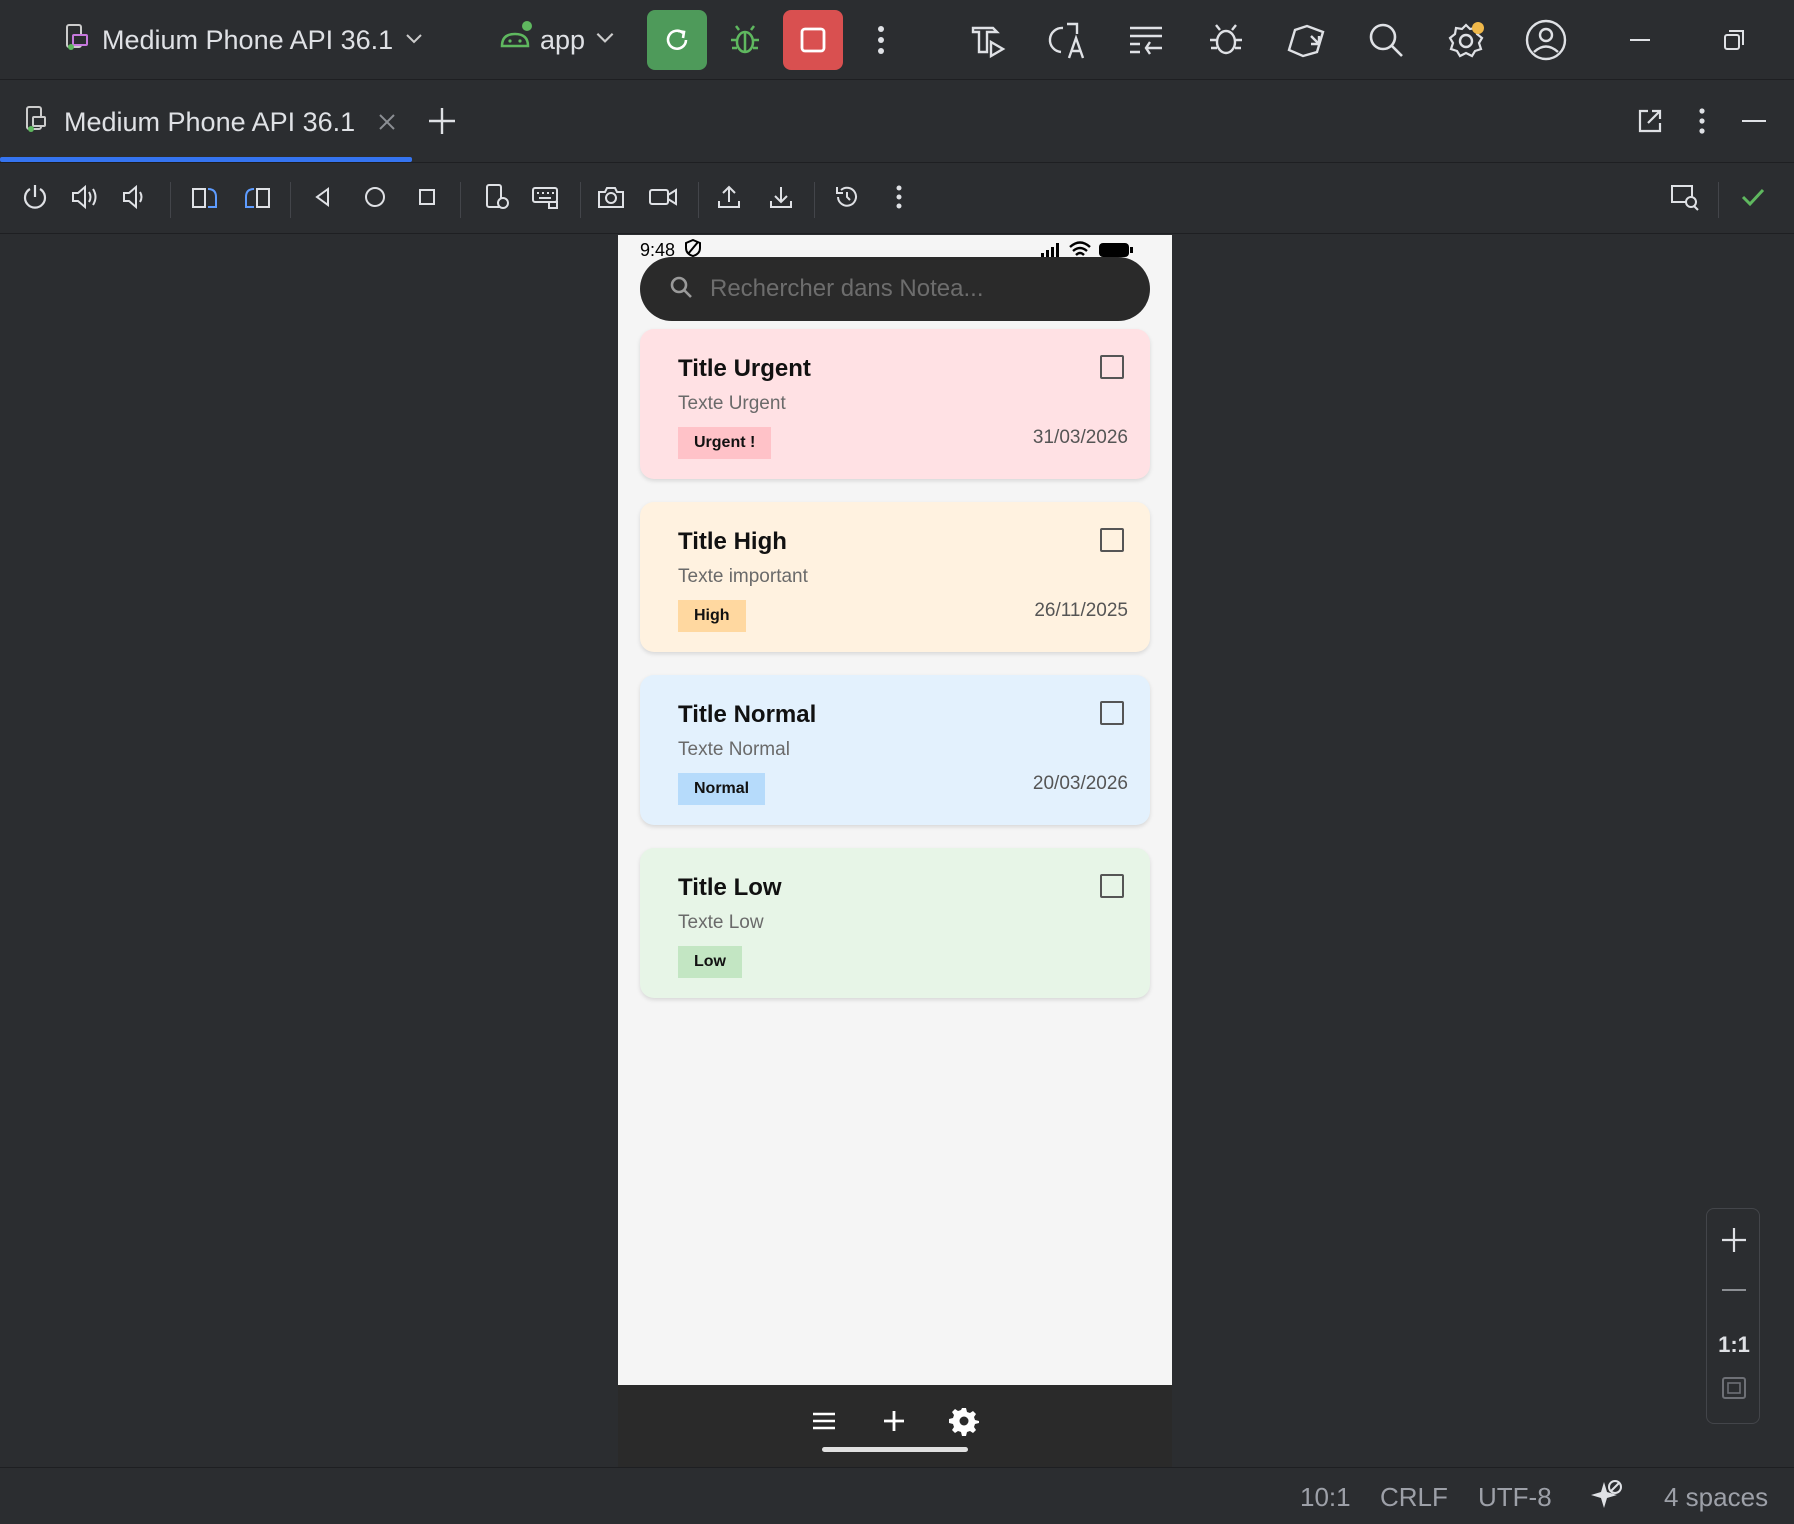 This screenshot has height=1524, width=1794. I want to click on minimize-window-button, so click(1640, 40).